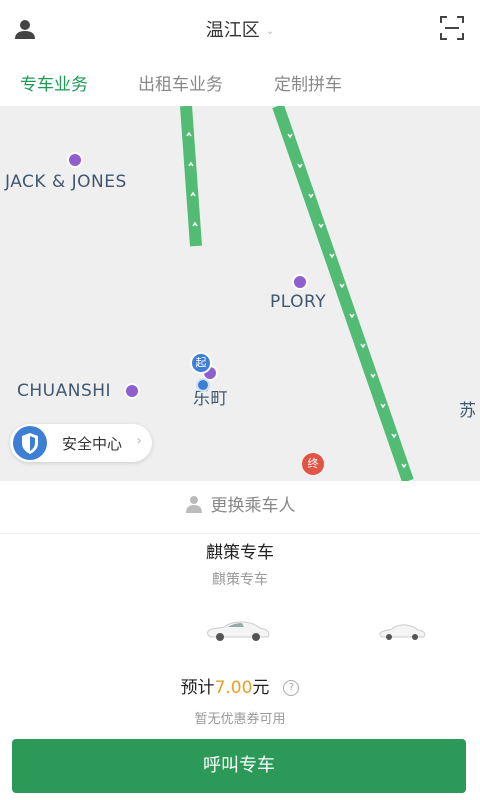 The width and height of the screenshot is (480, 800). Describe the element at coordinates (298, 302) in the screenshot. I see `poi-plory: PLORY` at that location.